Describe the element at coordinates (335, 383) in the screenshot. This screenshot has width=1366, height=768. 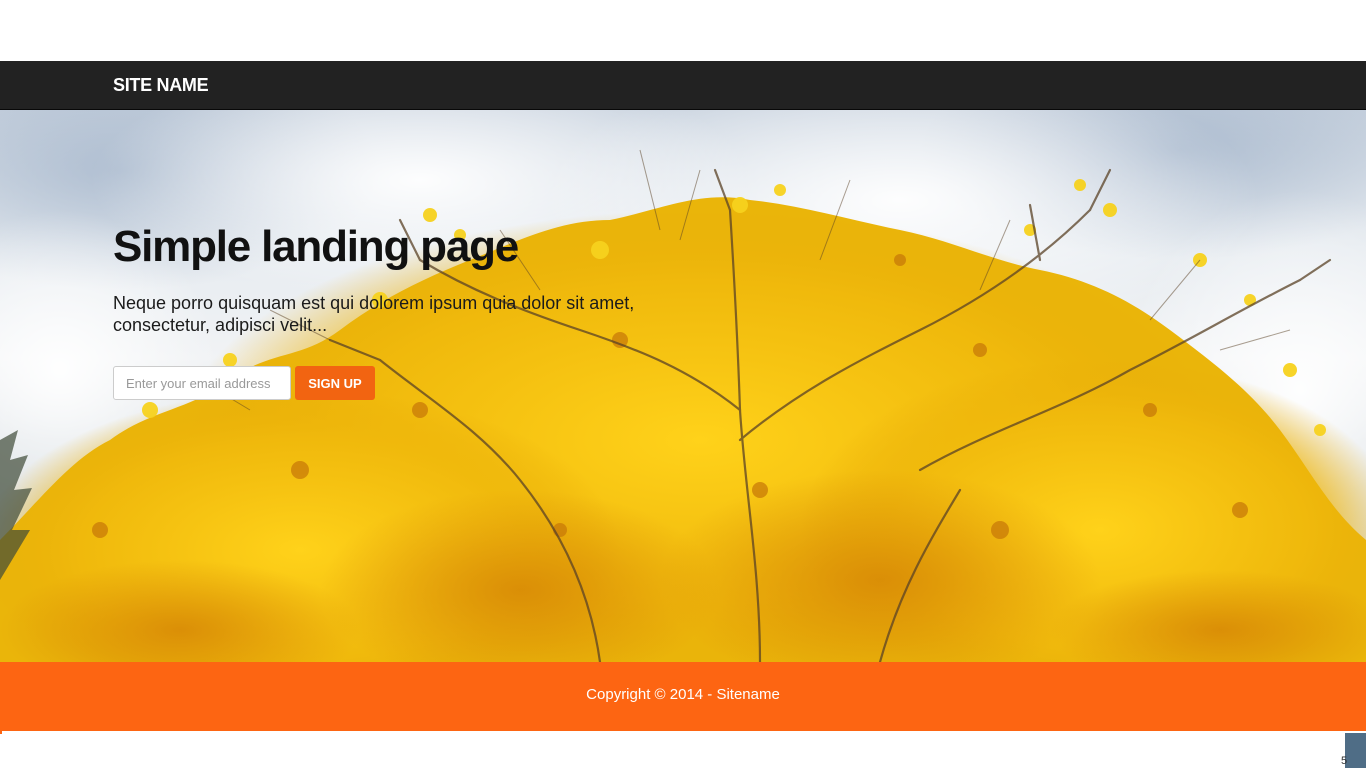
I see `sign-up-button: SIGN UP` at that location.